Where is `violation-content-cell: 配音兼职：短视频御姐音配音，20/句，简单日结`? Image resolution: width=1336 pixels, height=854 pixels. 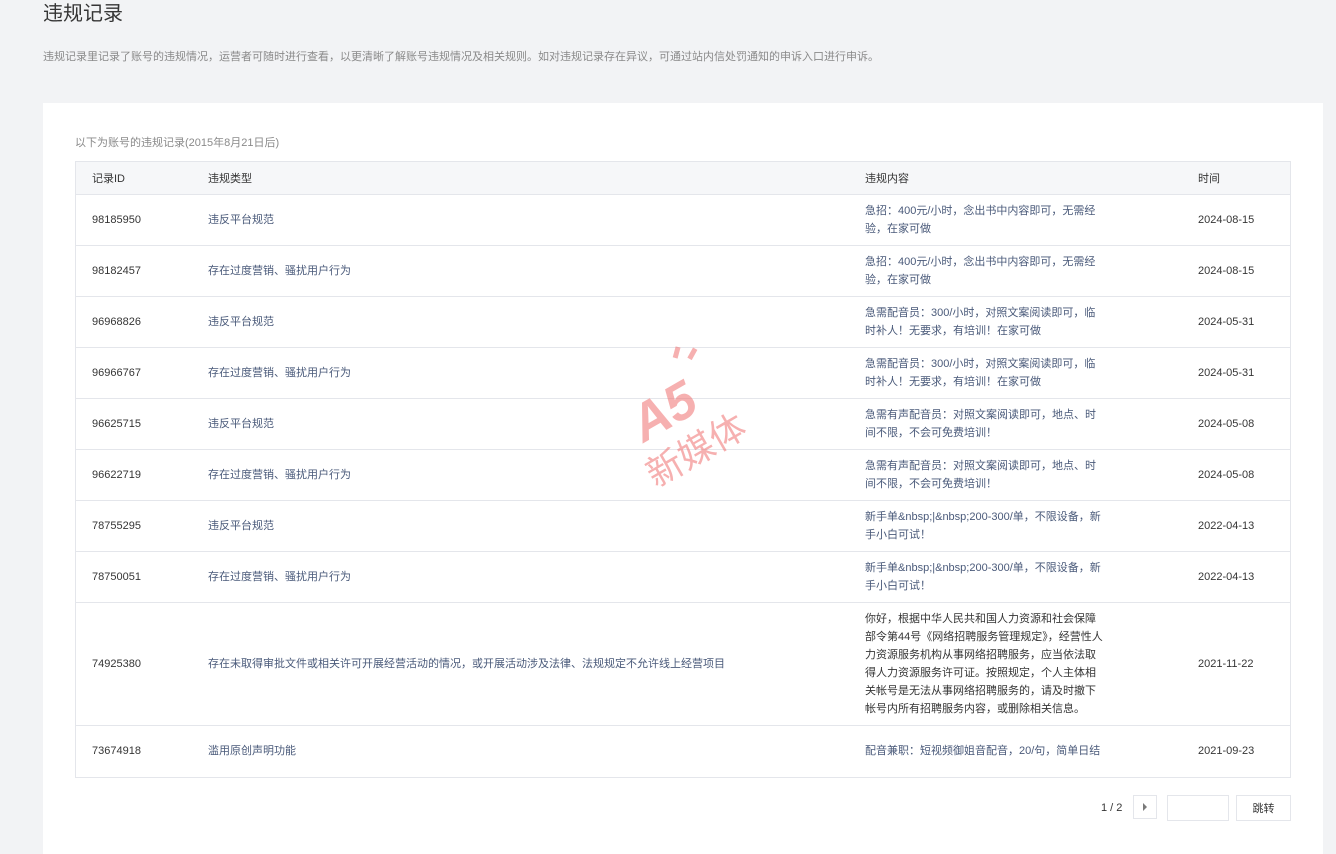
violation-content-cell: 配音兼职：短视频御姐音配音，20/句，简单日结 is located at coordinates (1015, 751).